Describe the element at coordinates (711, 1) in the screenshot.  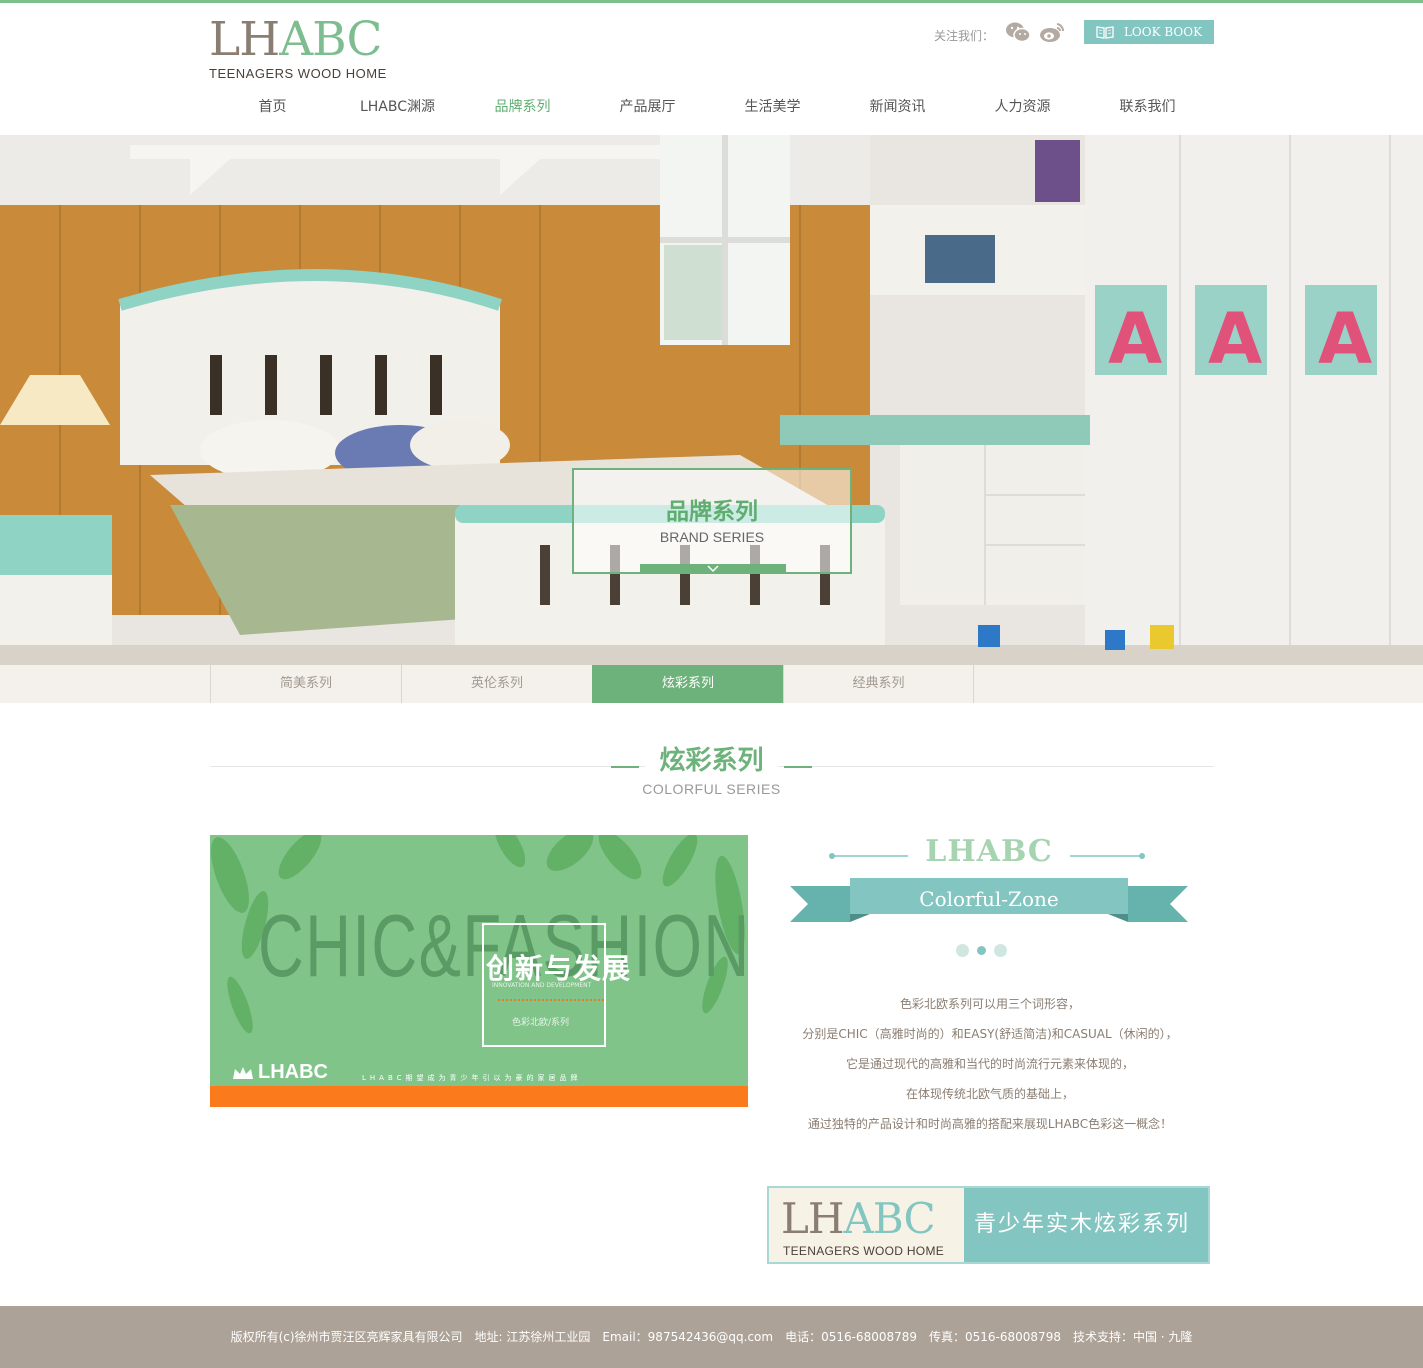
I see `top-accent-line` at that location.